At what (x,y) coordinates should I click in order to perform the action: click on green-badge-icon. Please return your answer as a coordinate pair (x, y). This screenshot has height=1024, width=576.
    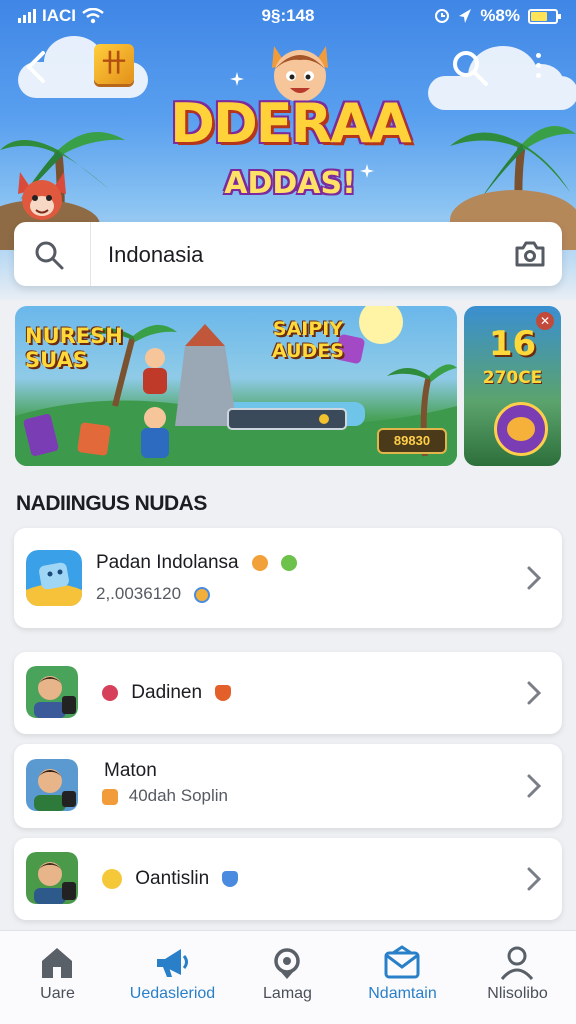
    Looking at the image, I should click on (289, 562).